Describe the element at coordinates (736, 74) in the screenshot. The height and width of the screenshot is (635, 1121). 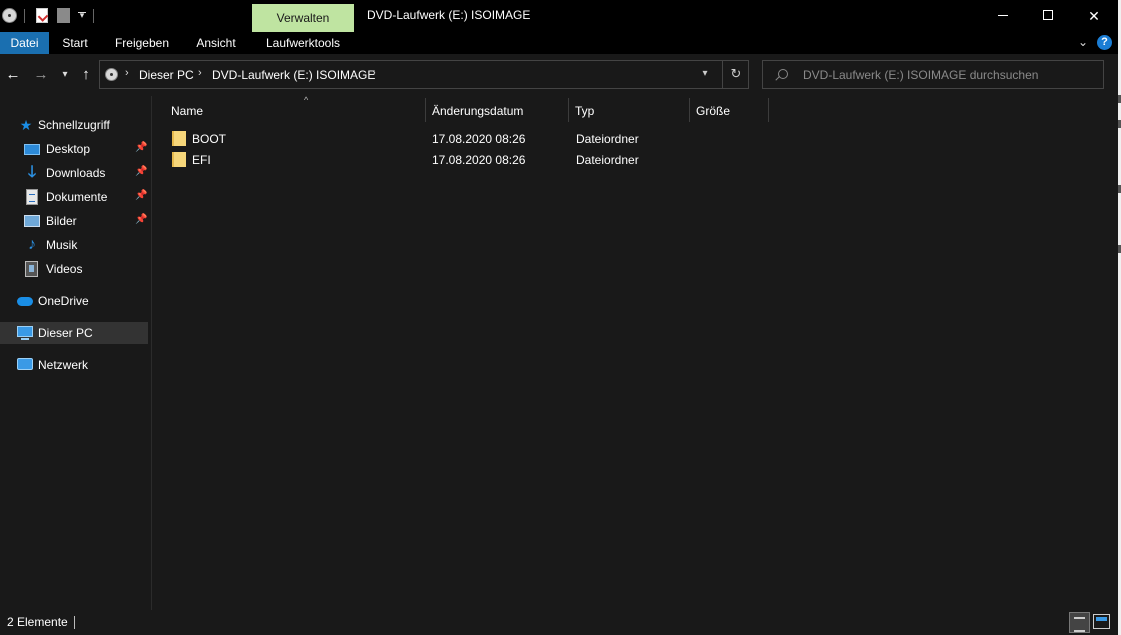
I see `refresh-icon: ↻` at that location.